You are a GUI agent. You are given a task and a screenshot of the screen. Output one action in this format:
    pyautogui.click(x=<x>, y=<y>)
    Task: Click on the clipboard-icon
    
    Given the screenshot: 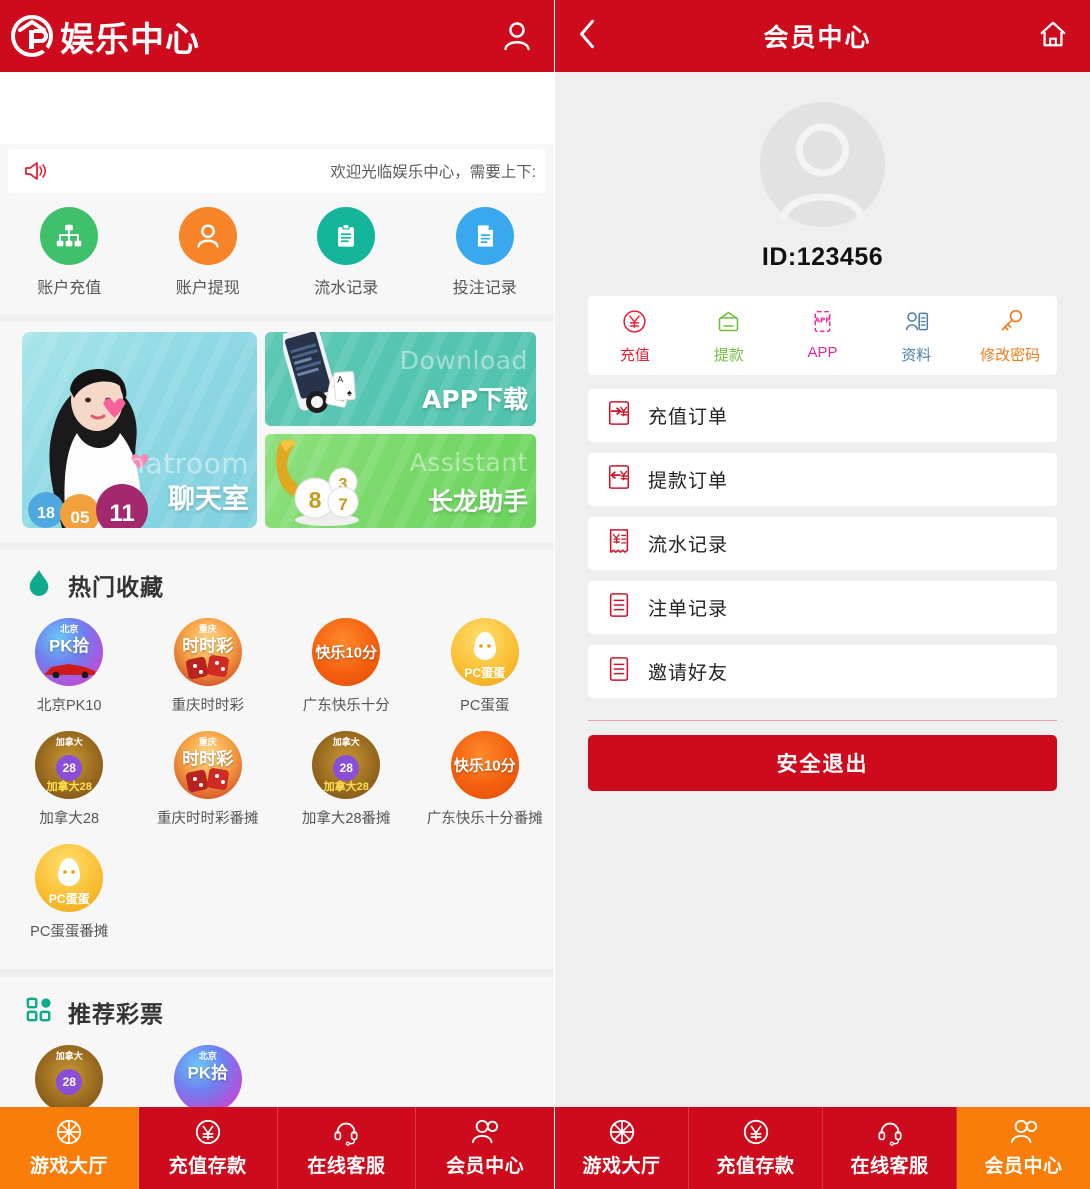 What is the action you would take?
    pyautogui.click(x=346, y=236)
    